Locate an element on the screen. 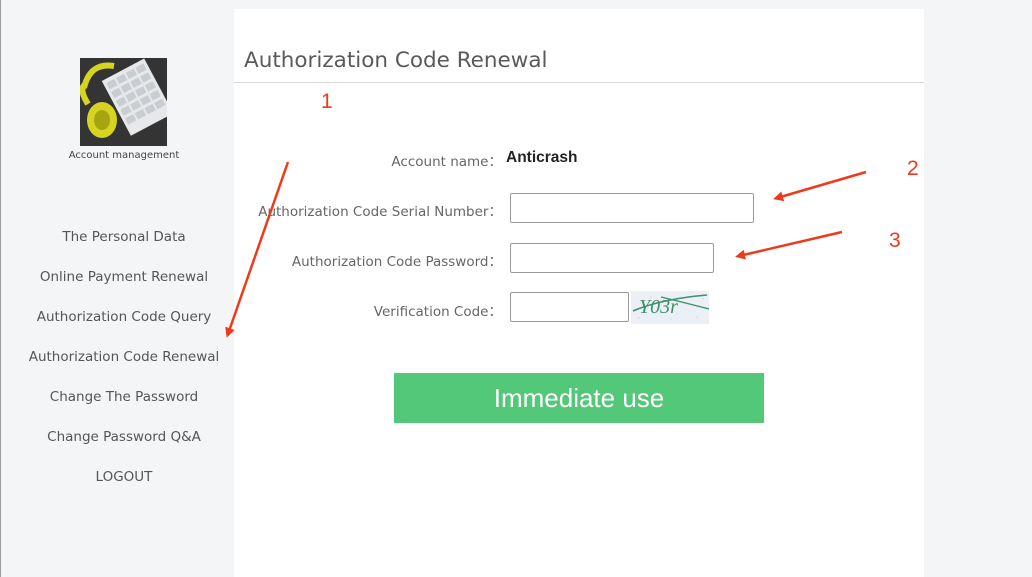  annotation-marker-3: 3 is located at coordinates (895, 240).